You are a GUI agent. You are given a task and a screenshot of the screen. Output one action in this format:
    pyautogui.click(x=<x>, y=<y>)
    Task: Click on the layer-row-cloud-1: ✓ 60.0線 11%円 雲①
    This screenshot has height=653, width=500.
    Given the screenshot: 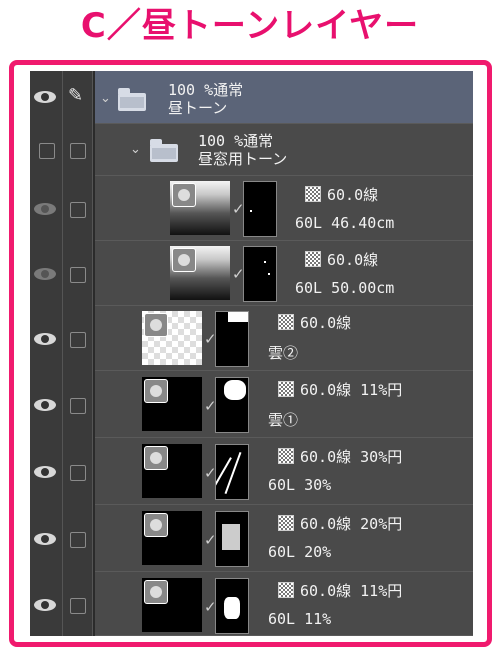 What is the action you would take?
    pyautogui.click(x=251, y=404)
    